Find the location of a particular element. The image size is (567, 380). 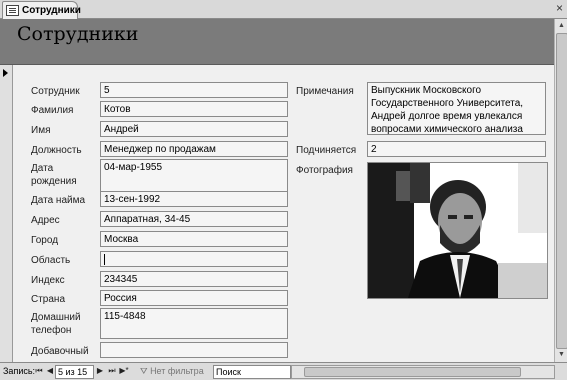

page-title: Сотрудники is located at coordinates (78, 34).